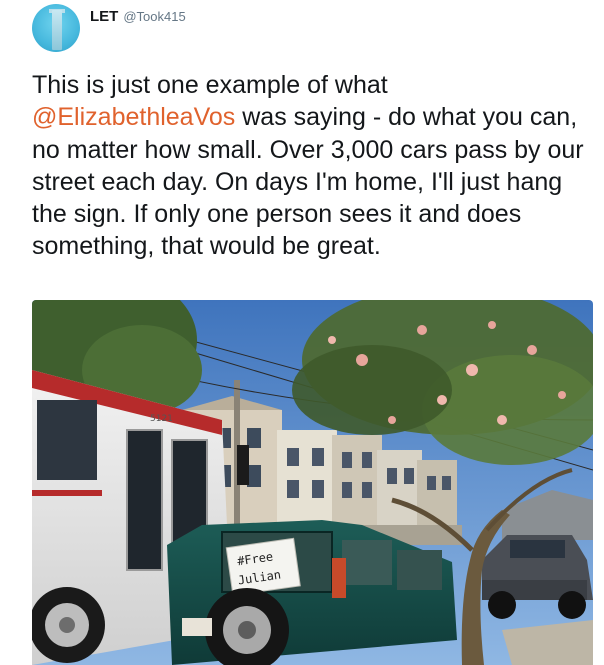 This screenshot has width=604, height=665. Describe the element at coordinates (210, 85) in the screenshot. I see `tweet-text-part1: This is just one example of what` at that location.